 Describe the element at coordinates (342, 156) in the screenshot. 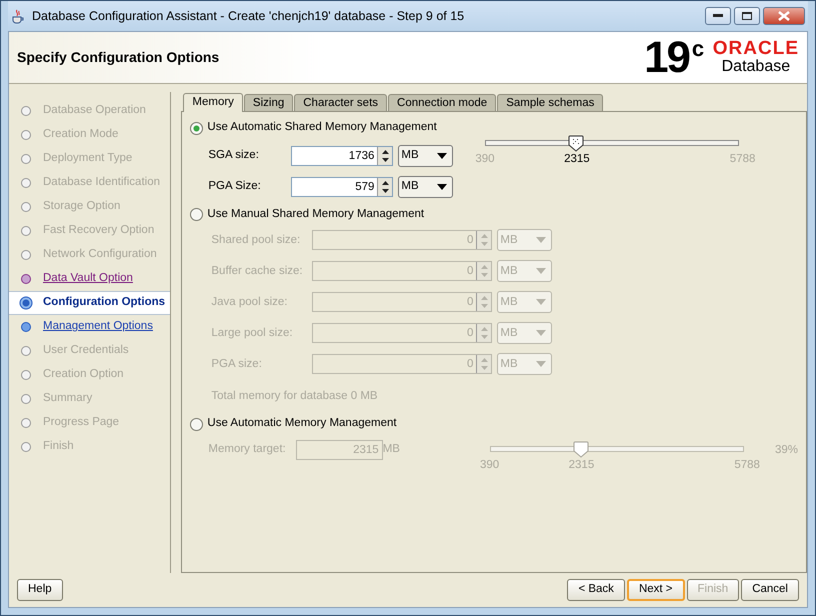

I see `spinner-field: 1736` at that location.